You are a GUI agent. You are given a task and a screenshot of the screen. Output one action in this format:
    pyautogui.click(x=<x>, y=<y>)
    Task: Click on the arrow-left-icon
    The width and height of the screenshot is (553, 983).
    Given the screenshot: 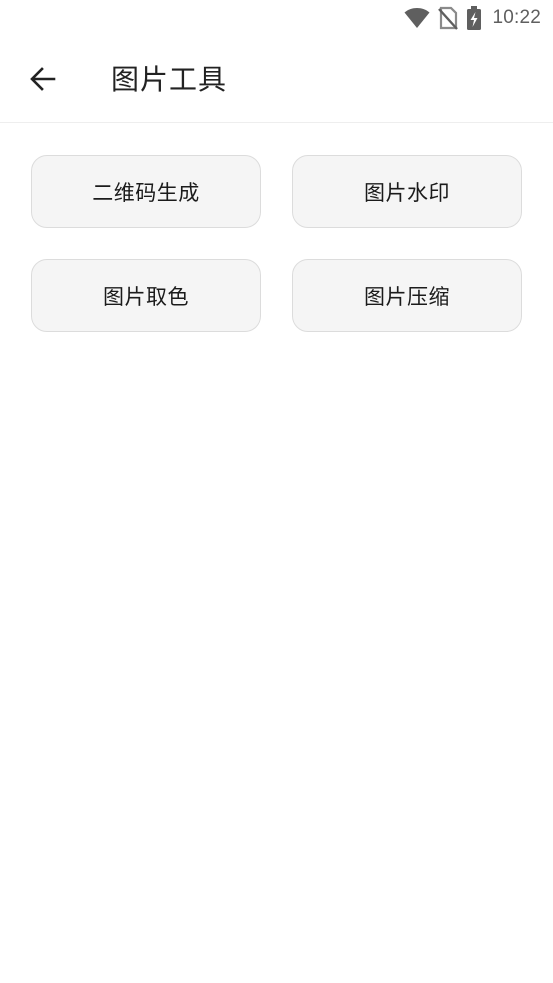 What is the action you would take?
    pyautogui.click(x=43, y=79)
    